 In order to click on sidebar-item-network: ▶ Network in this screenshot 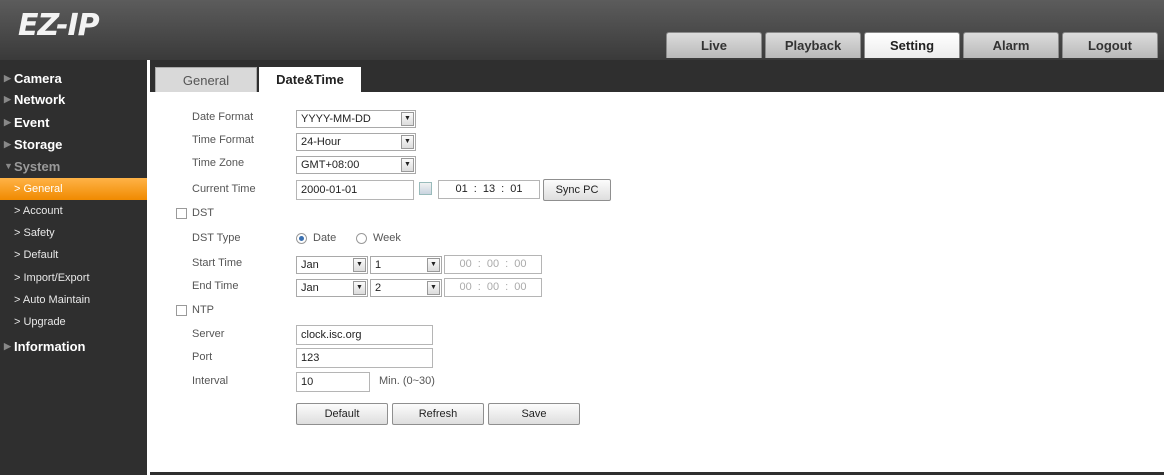, I will do `click(73, 99)`.